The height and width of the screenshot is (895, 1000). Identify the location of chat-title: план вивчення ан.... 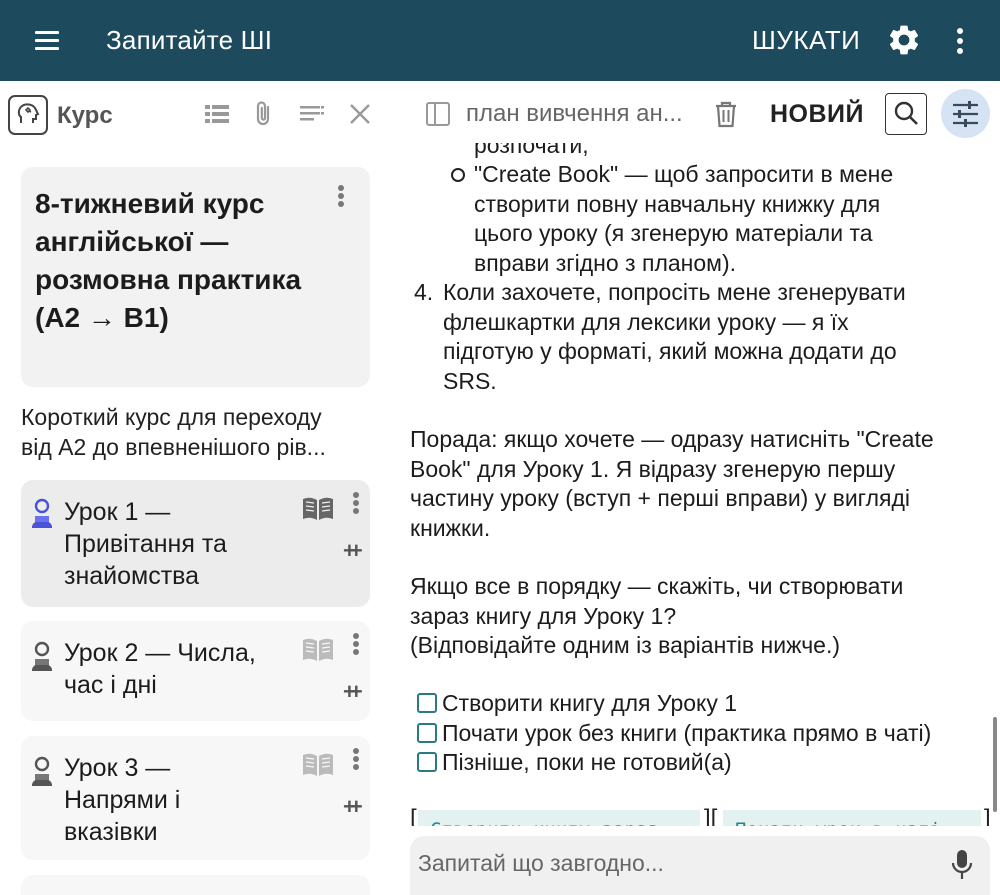
(581, 114).